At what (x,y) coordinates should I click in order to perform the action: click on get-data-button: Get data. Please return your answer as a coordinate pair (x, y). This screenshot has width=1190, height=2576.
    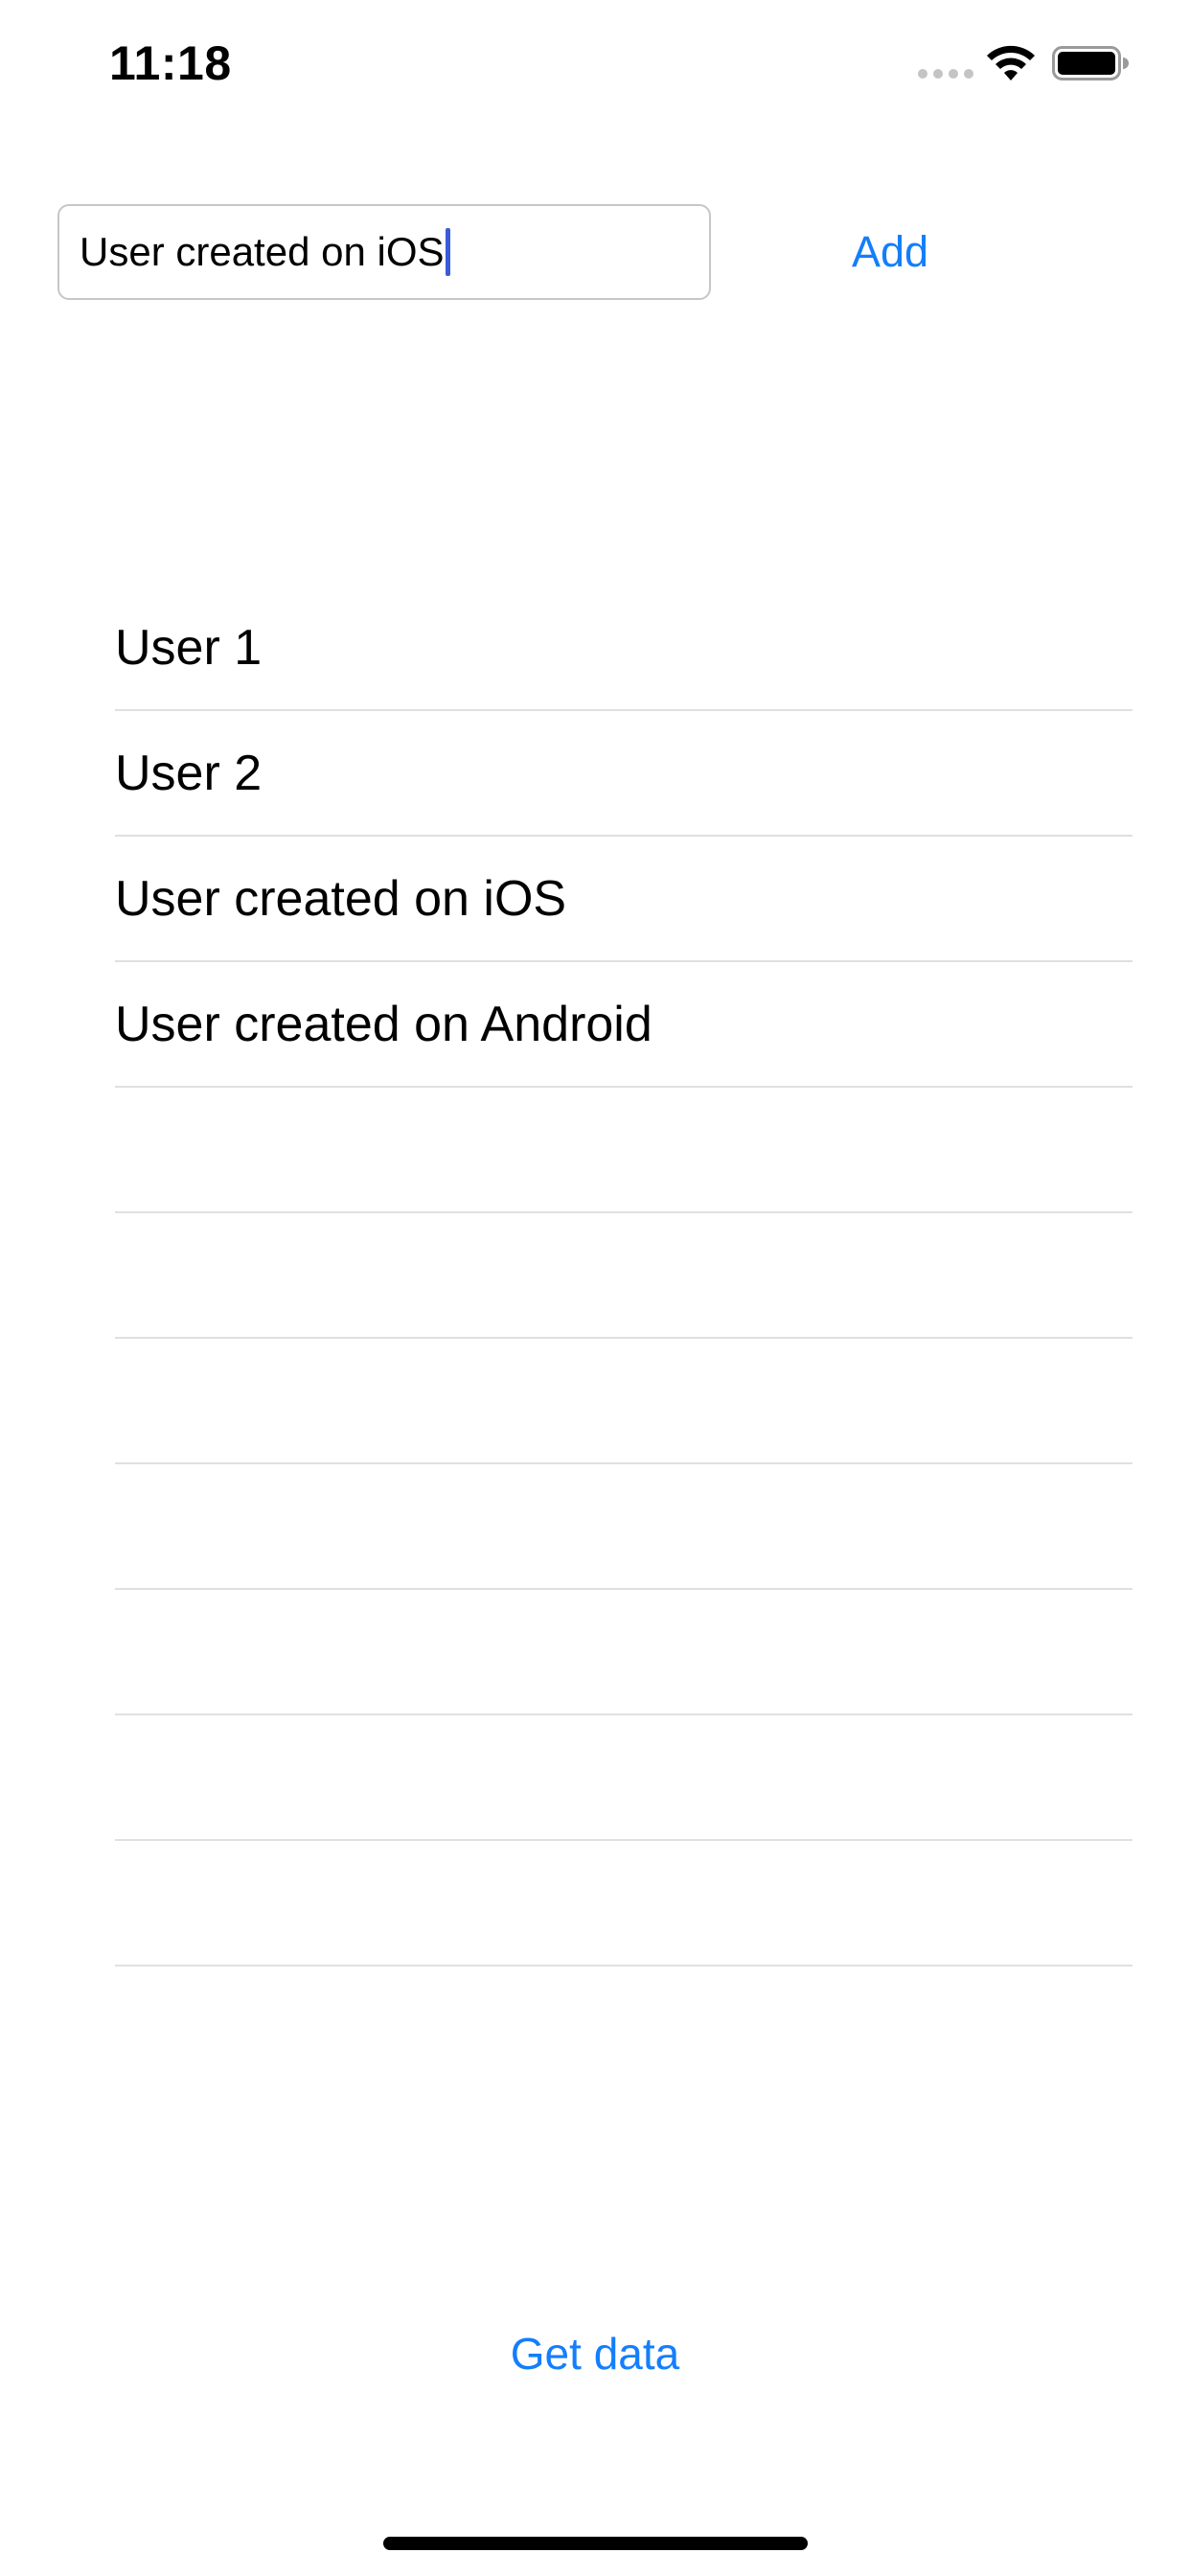
    Looking at the image, I should click on (595, 2353).